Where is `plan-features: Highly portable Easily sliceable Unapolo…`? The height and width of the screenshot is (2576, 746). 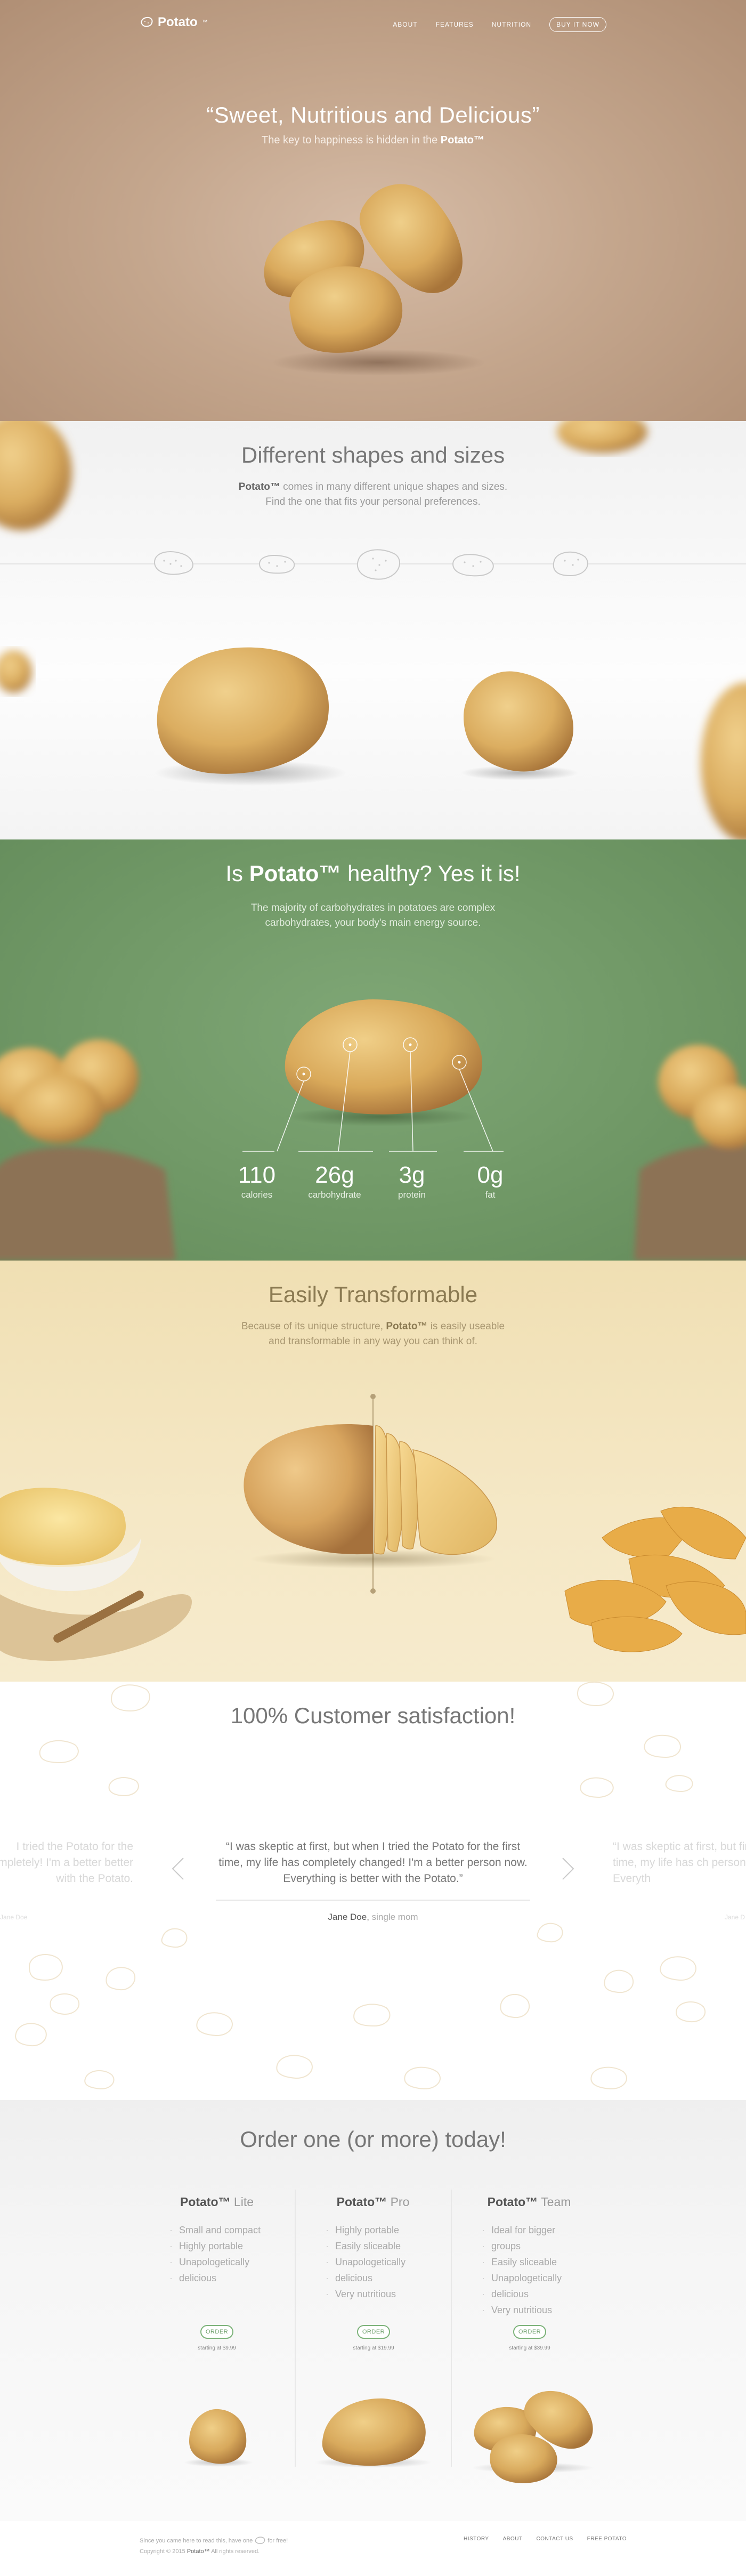
plan-features: Highly portable Easily sliceable Unapolo… is located at coordinates (373, 2262).